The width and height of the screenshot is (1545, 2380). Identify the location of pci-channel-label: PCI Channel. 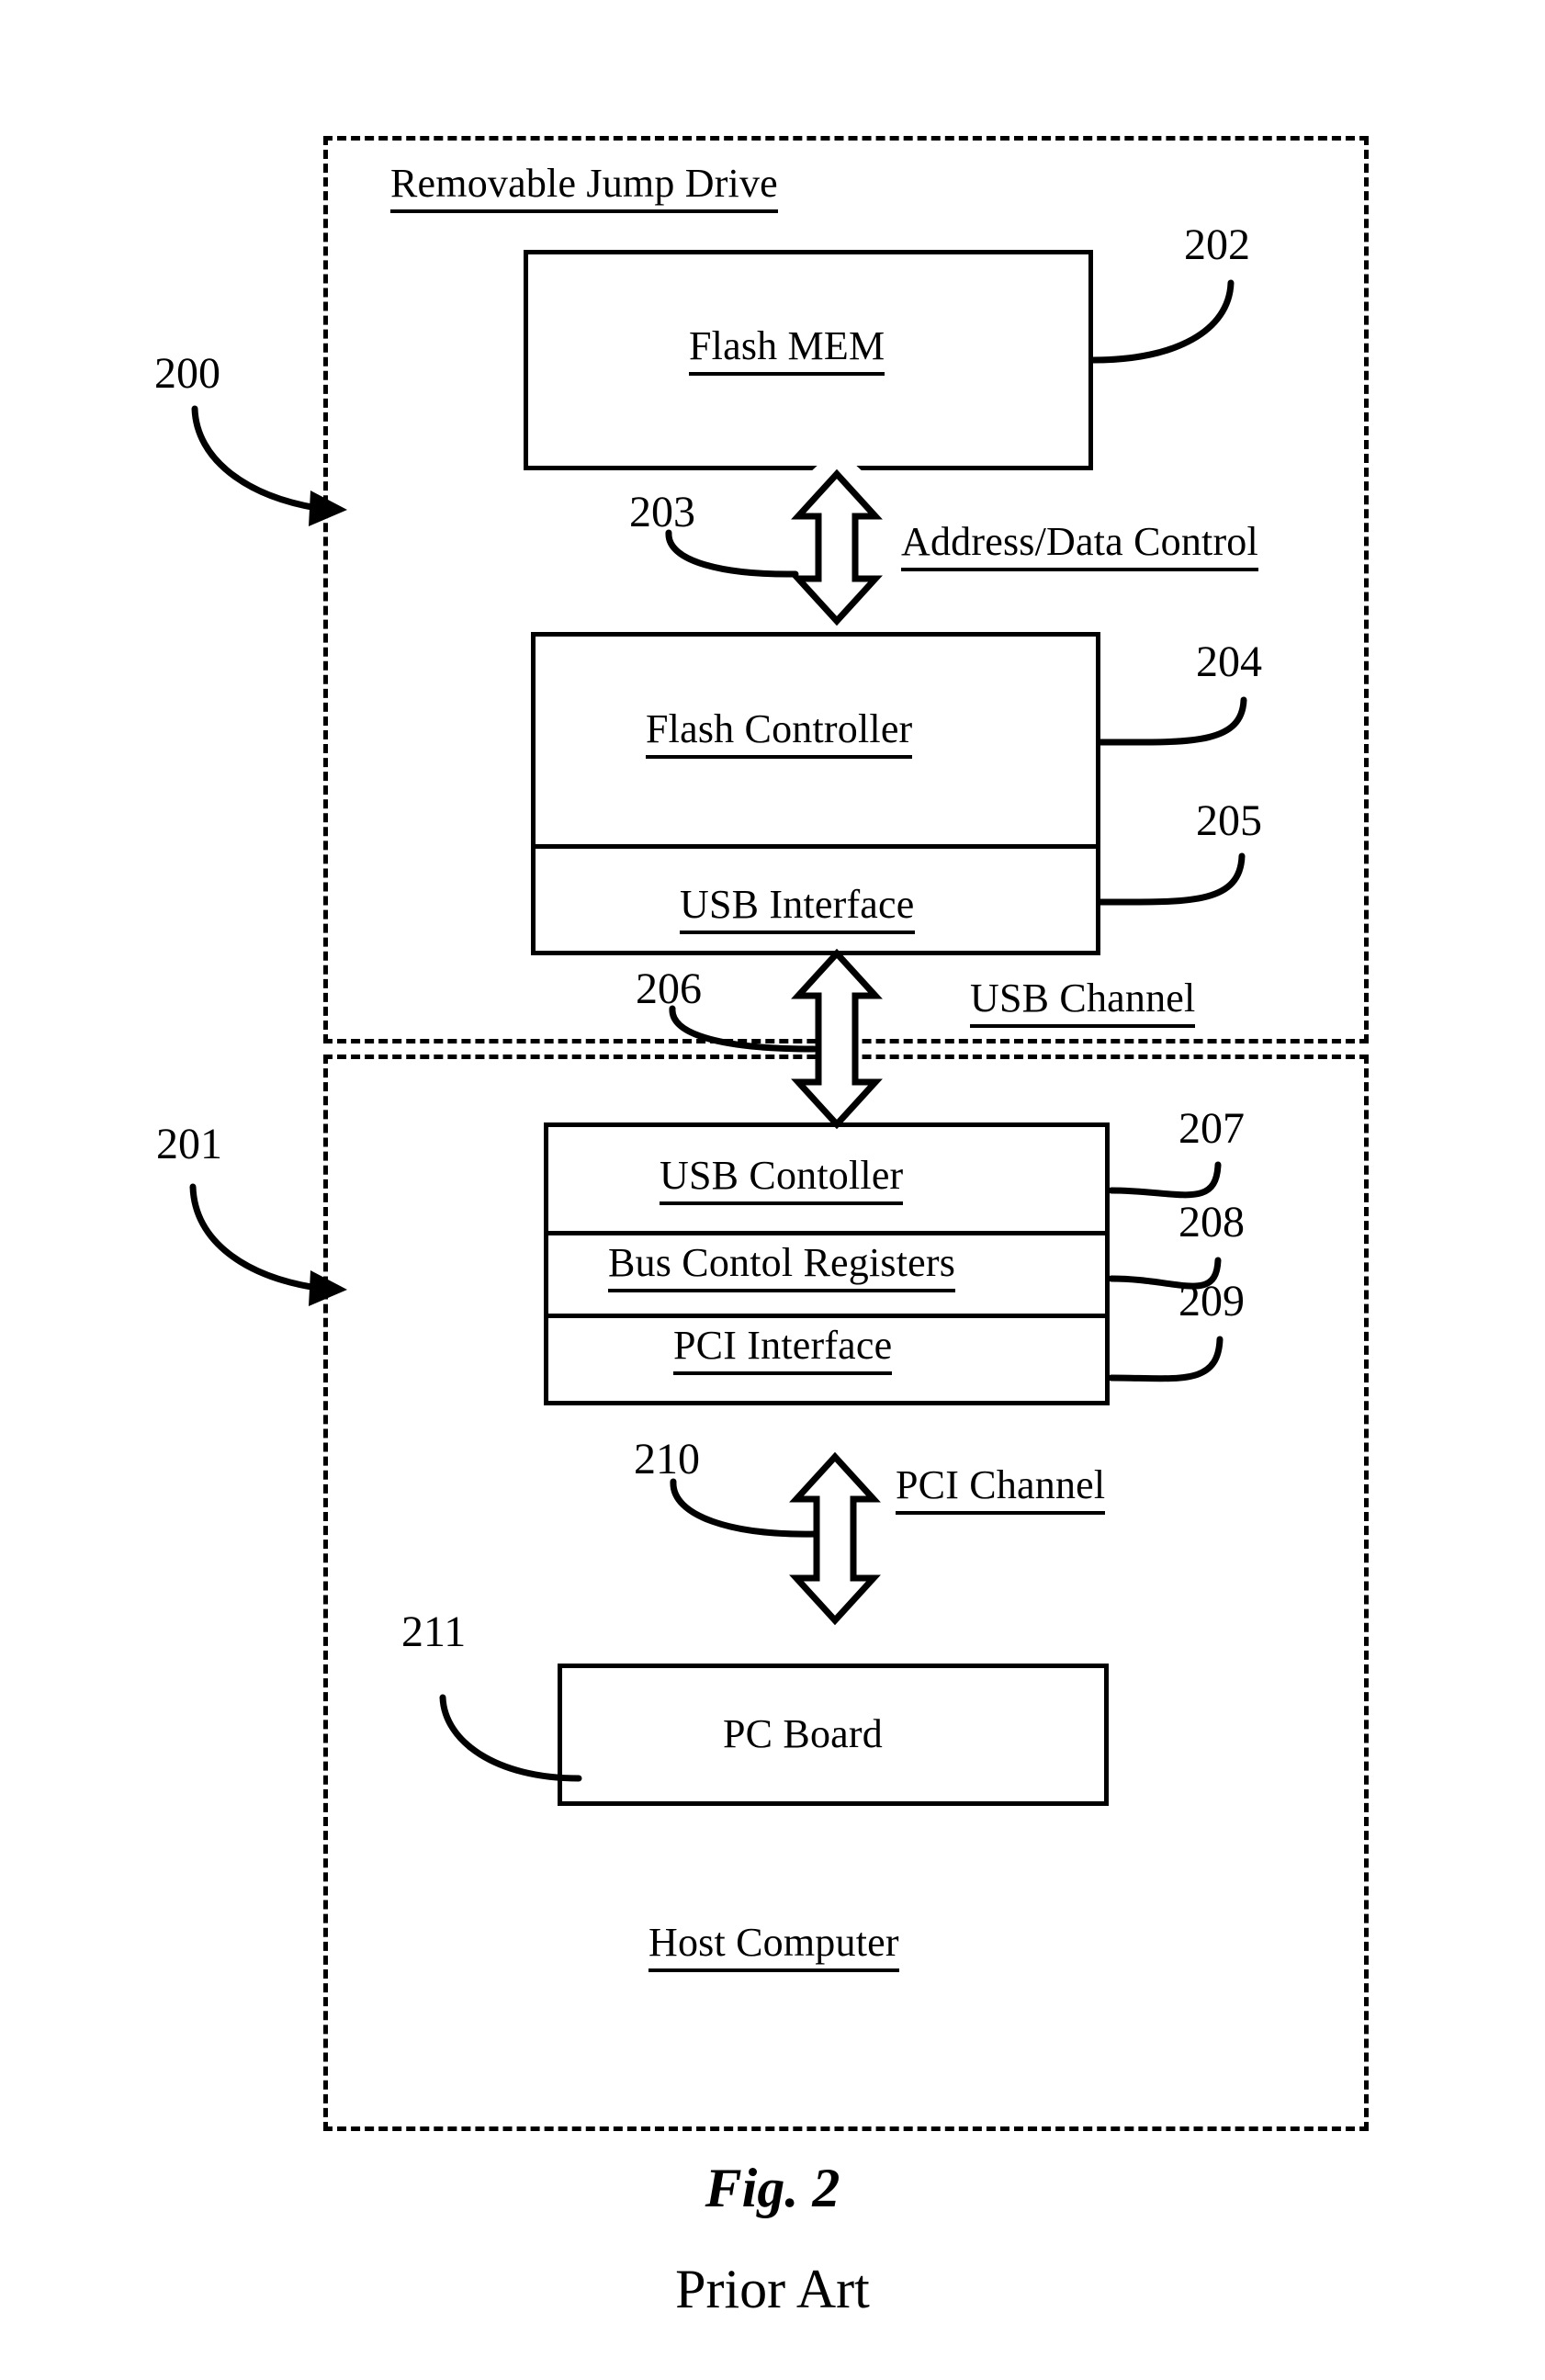
(1001, 1490).